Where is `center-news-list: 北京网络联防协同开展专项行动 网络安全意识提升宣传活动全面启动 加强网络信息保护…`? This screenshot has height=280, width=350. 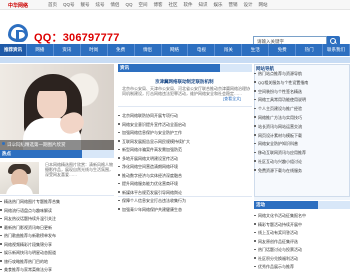 center-news-list: 北京网络联防协同开展专项行动 网络安全意识提升宣传活动全面启动 加强网络信息保护… is located at coordinates (185, 163).